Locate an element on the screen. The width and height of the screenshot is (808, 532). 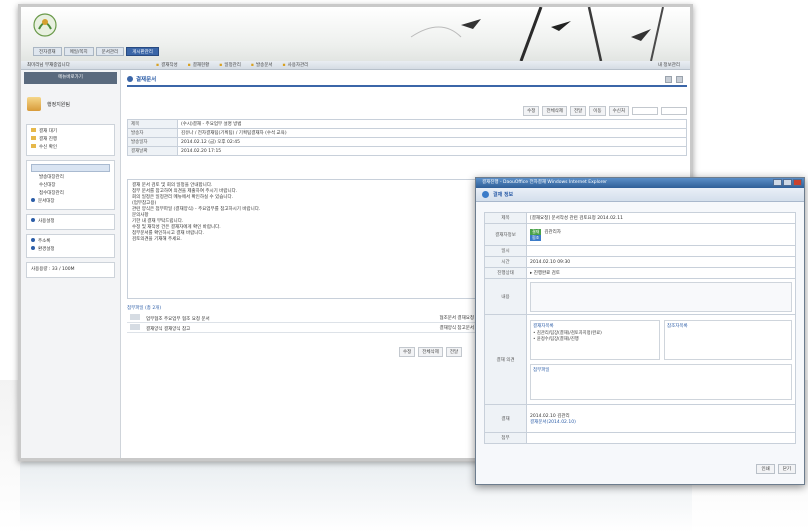
table-row: 발송일자 2014.02.12 (금) 오후 02:45 is located at coordinates (407, 142).